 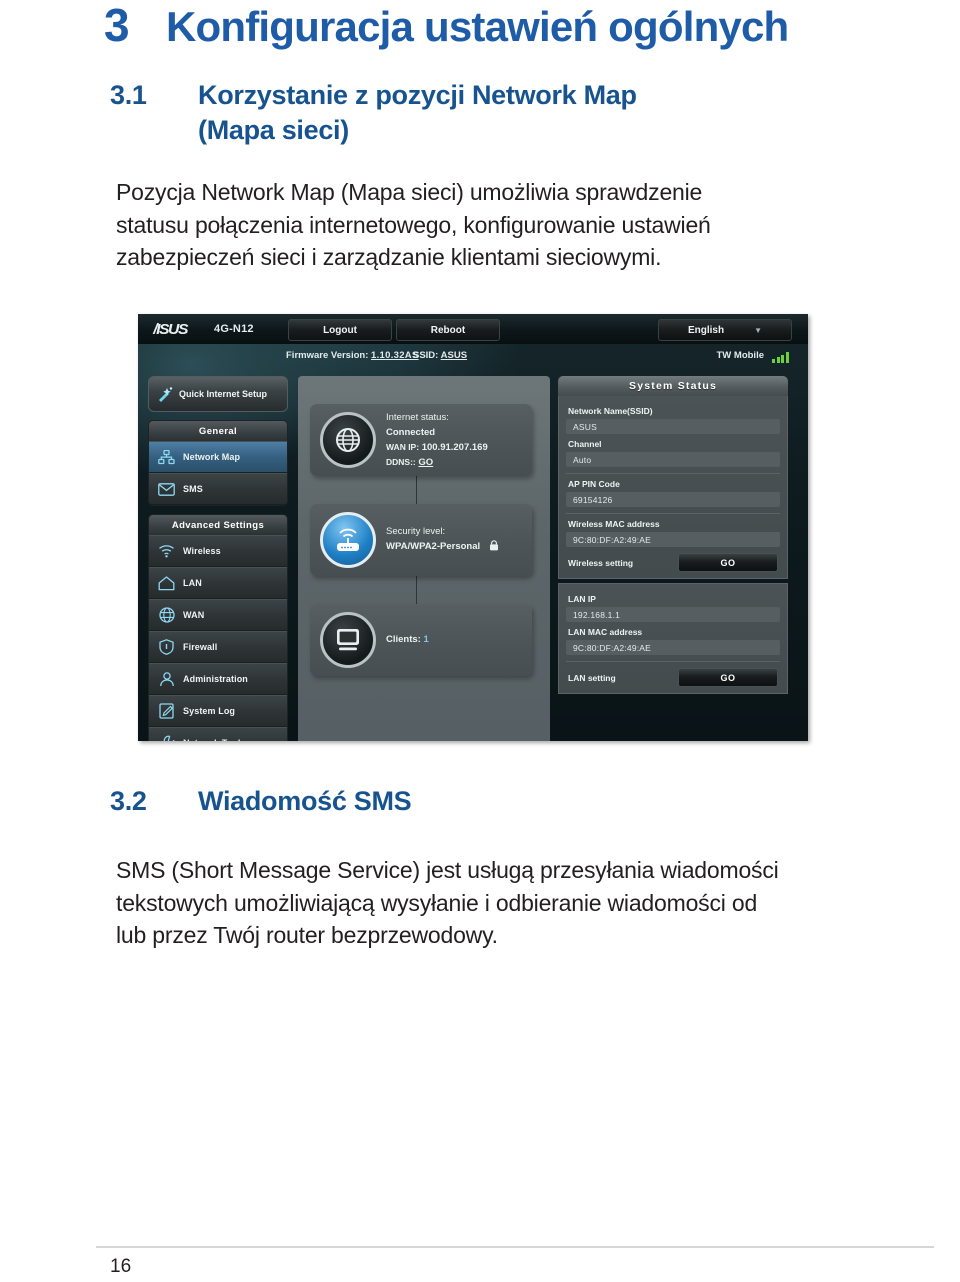 I want to click on security-level-label: Security level:, so click(x=416, y=531).